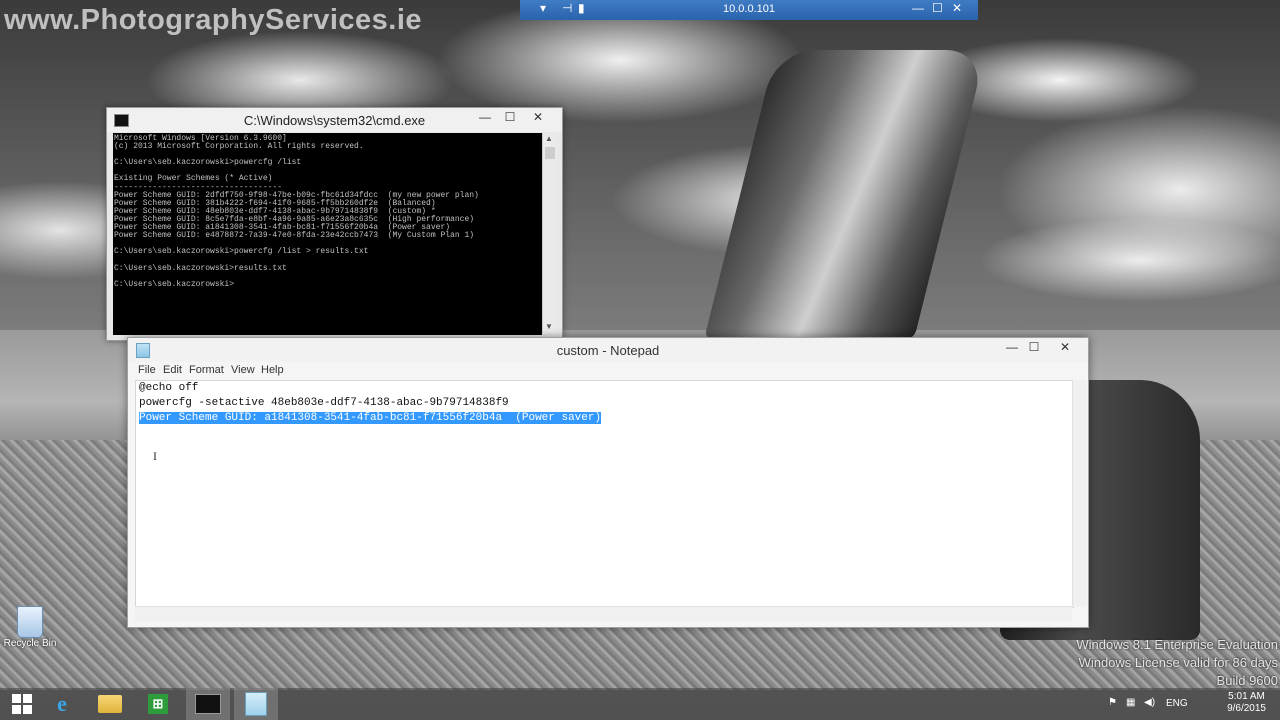 Image resolution: width=1280 pixels, height=720 pixels. I want to click on language-indicator: ENG, so click(1177, 703).